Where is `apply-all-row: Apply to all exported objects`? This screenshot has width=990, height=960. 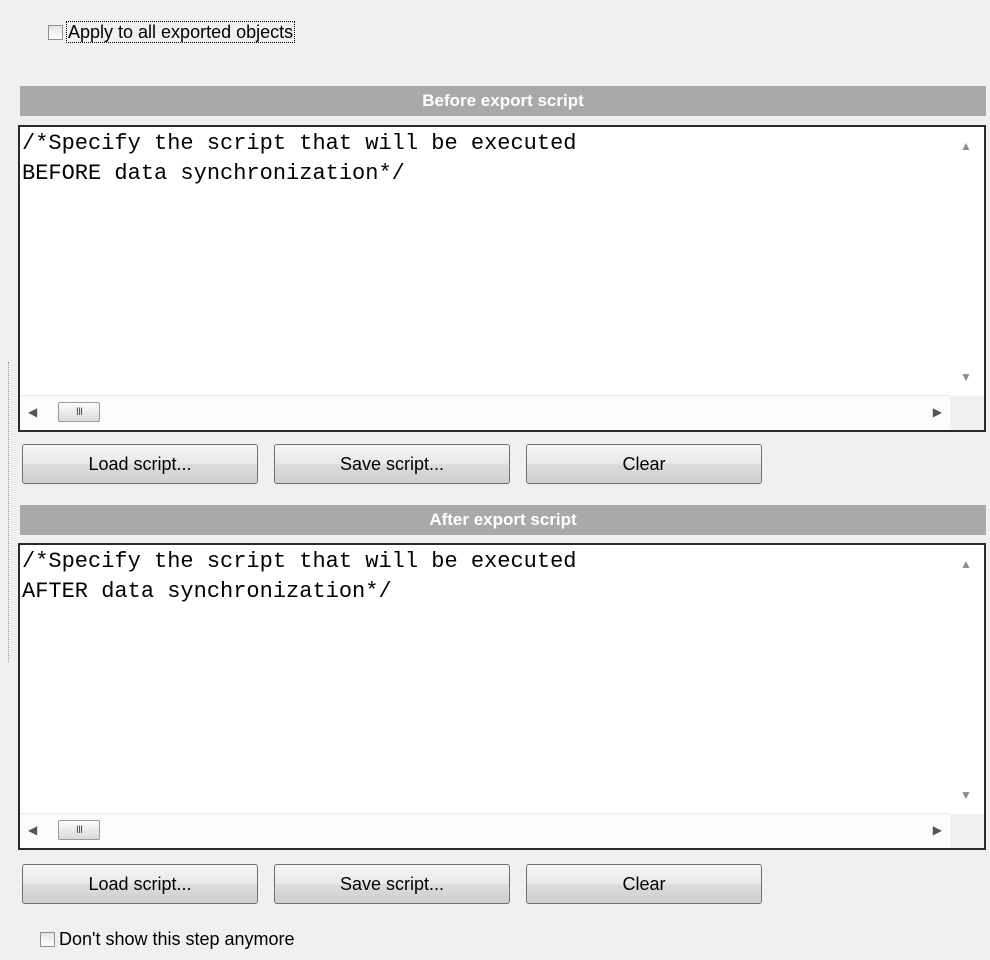
apply-all-row: Apply to all exported objects is located at coordinates (172, 32).